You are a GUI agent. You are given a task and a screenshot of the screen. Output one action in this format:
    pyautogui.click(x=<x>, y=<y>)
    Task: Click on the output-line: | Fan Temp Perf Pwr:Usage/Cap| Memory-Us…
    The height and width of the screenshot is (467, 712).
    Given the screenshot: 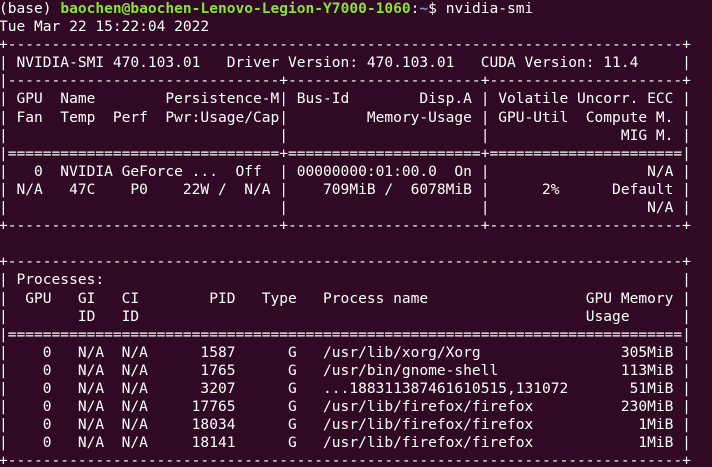 What is the action you would take?
    pyautogui.click(x=345, y=117)
    